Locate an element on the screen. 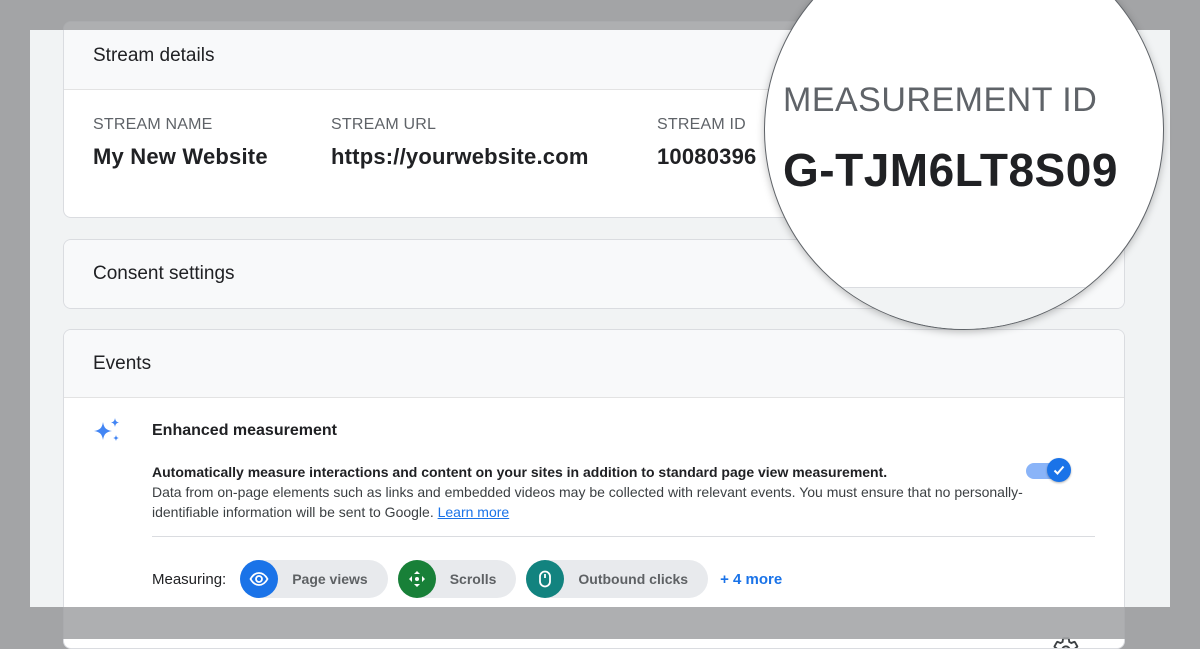 The width and height of the screenshot is (1200, 649). magnifier-background is located at coordinates (964, 308).